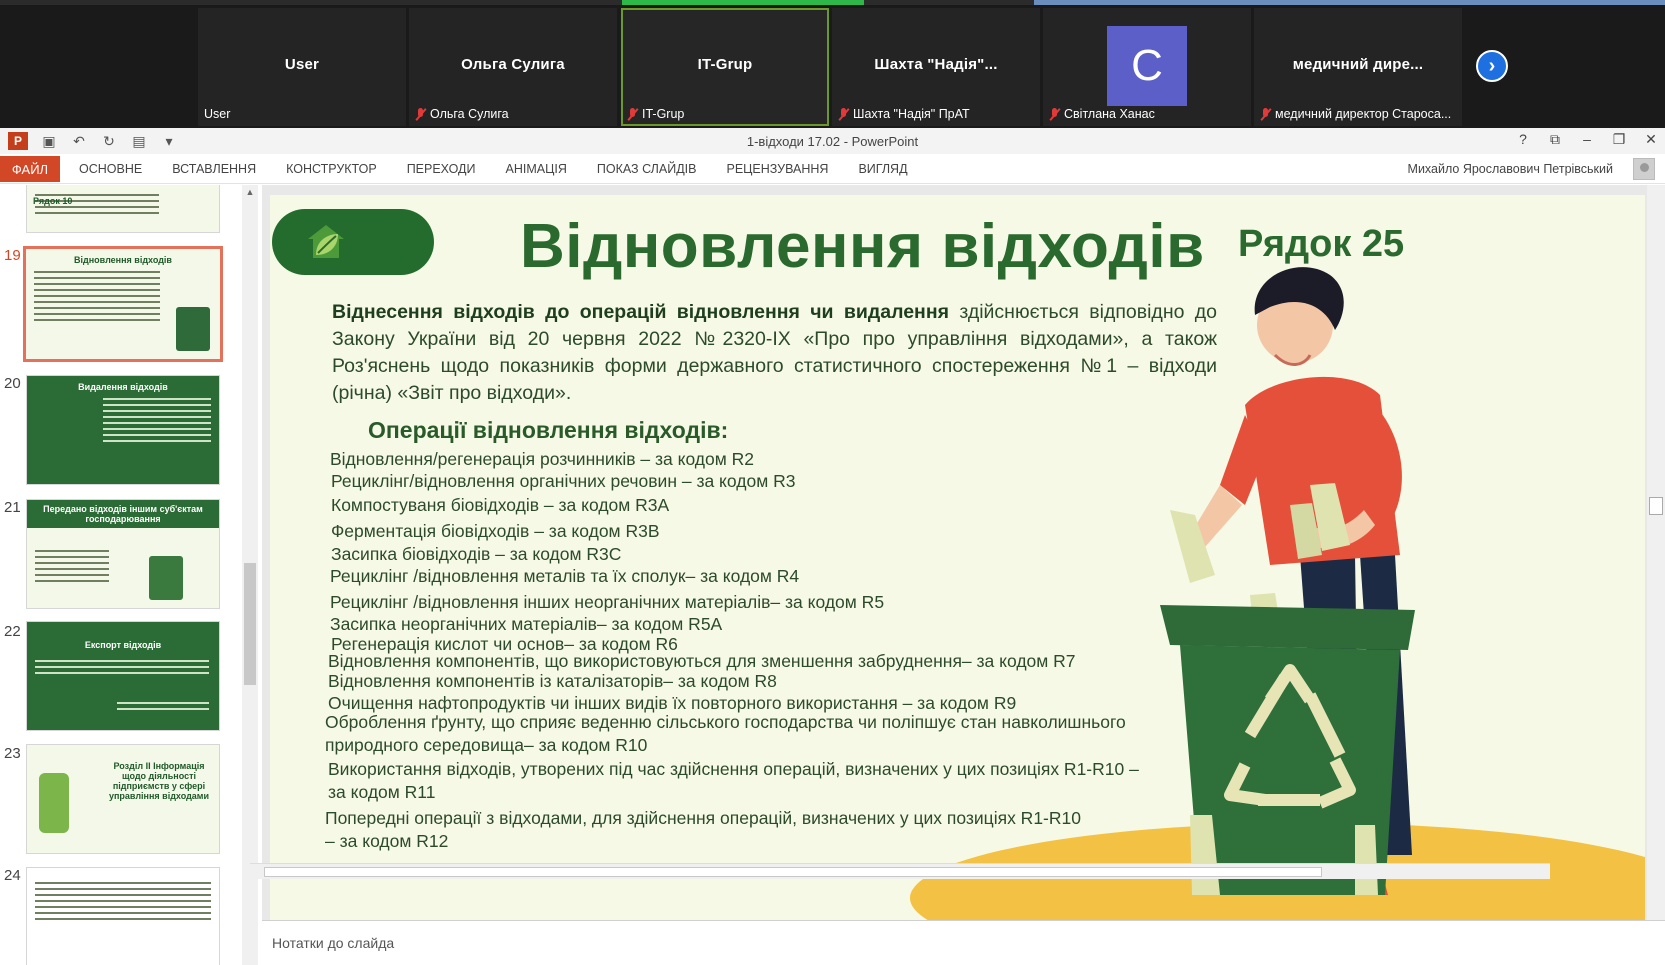 This screenshot has height=965, width=1665. What do you see at coordinates (123, 260) in the screenshot?
I see `thumbnail-title: Відновлення відходів` at bounding box center [123, 260].